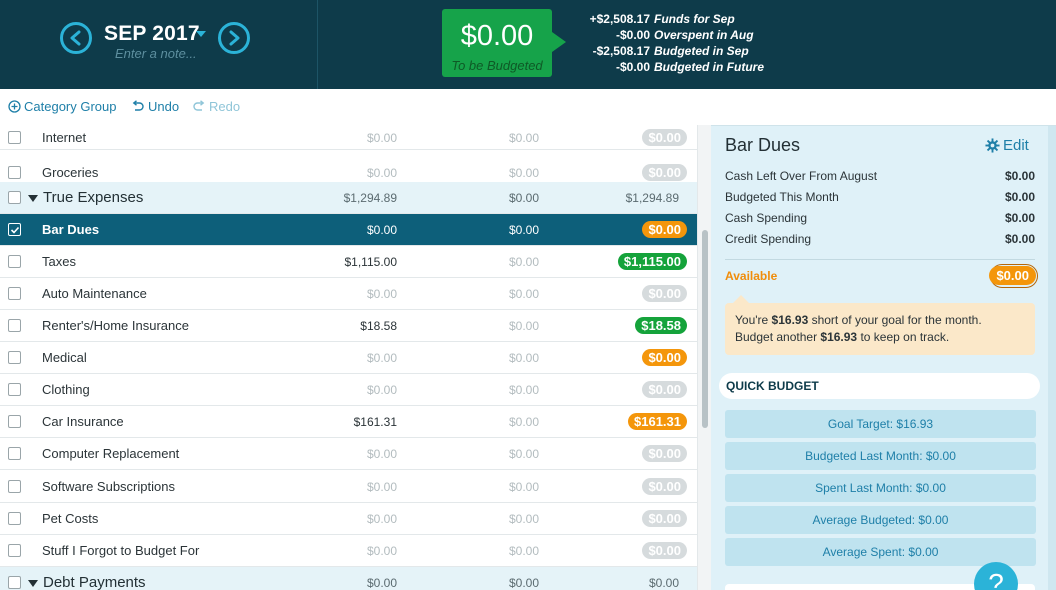  Describe the element at coordinates (70, 518) in the screenshot. I see `category-name: Pet Costs` at that location.